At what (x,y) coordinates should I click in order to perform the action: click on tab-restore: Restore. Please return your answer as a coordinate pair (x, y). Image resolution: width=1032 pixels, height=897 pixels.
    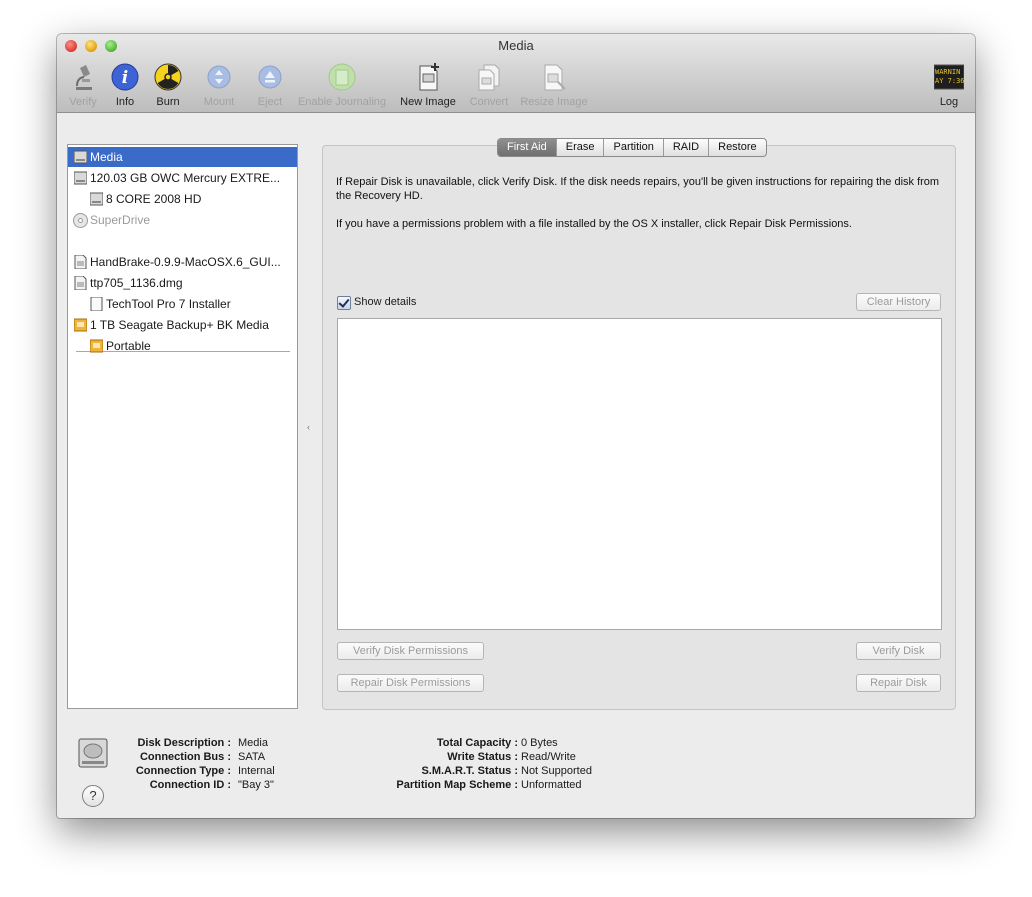
    Looking at the image, I should click on (737, 147).